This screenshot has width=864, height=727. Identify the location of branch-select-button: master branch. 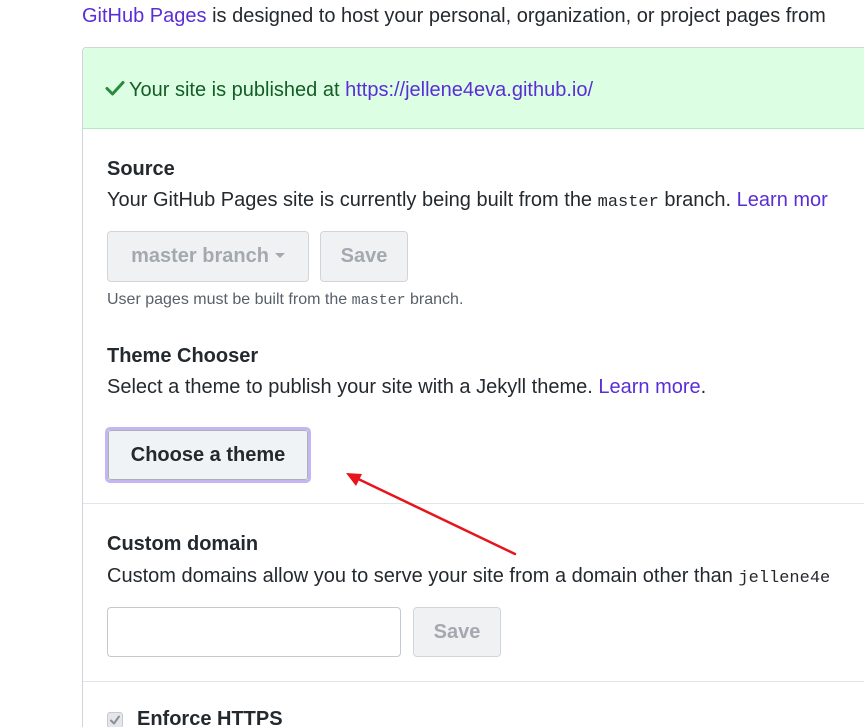
(208, 256).